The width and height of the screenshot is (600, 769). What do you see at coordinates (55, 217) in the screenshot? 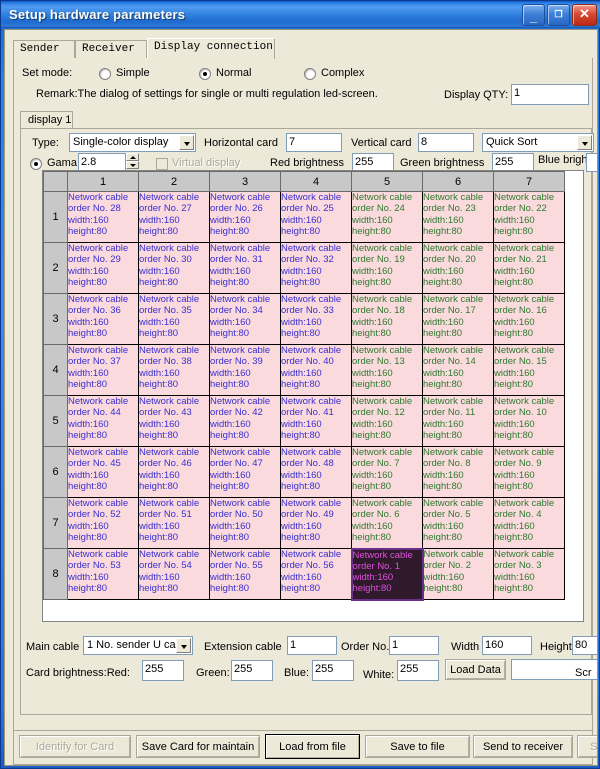
I see `grid-row-header-1: 1` at bounding box center [55, 217].